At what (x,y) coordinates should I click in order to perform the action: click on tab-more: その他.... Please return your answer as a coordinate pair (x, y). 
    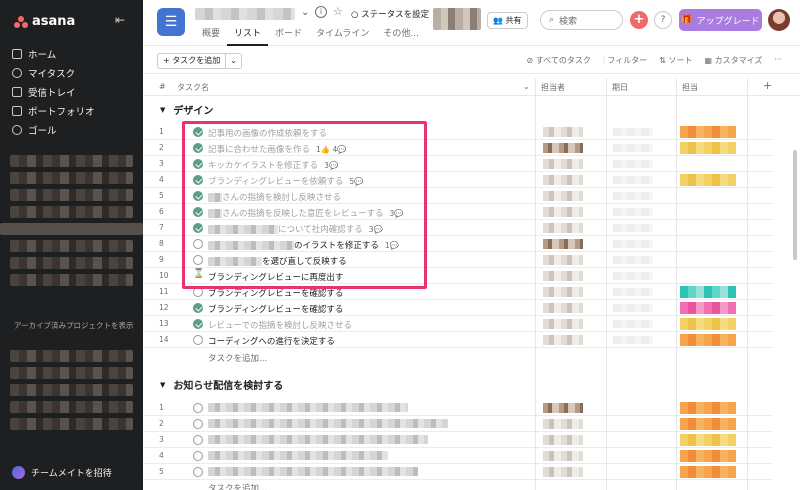
    Looking at the image, I should click on (401, 36).